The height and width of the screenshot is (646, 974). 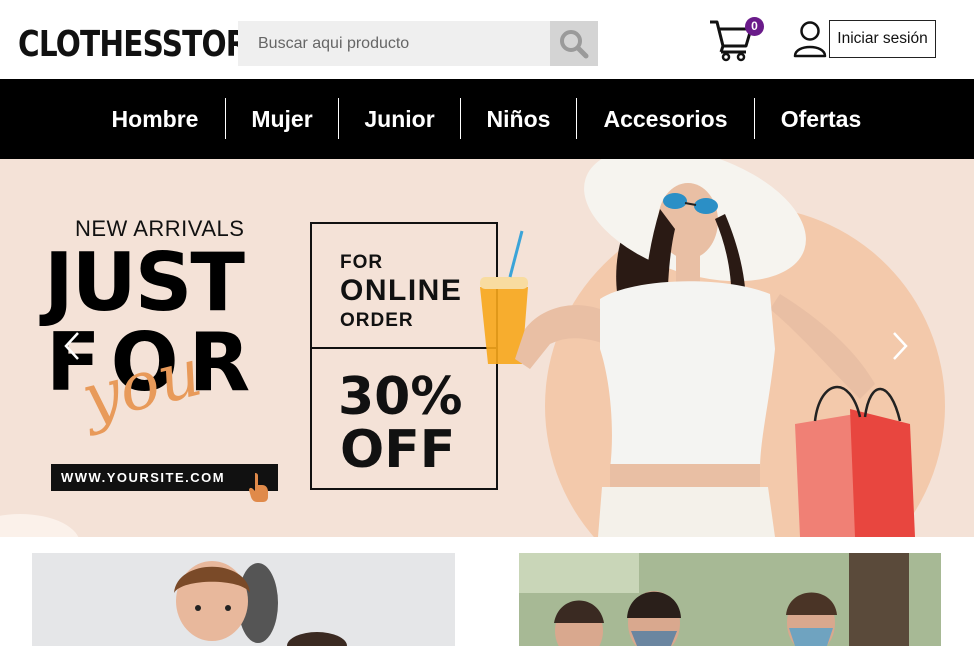 What do you see at coordinates (754, 26) in the screenshot?
I see `cart-count-badge: 0` at bounding box center [754, 26].